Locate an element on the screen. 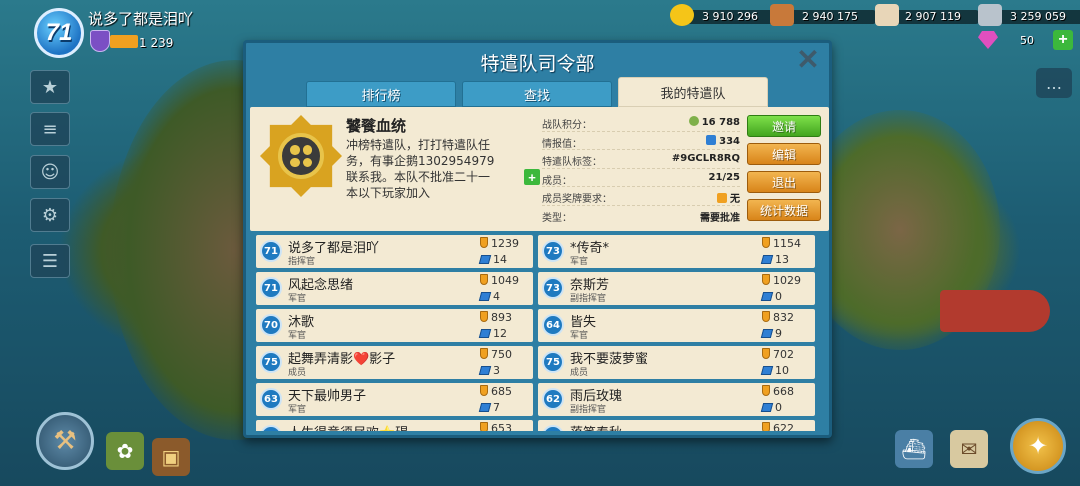 The height and width of the screenshot is (486, 1080). team-emblem-icon is located at coordinates (301, 156).